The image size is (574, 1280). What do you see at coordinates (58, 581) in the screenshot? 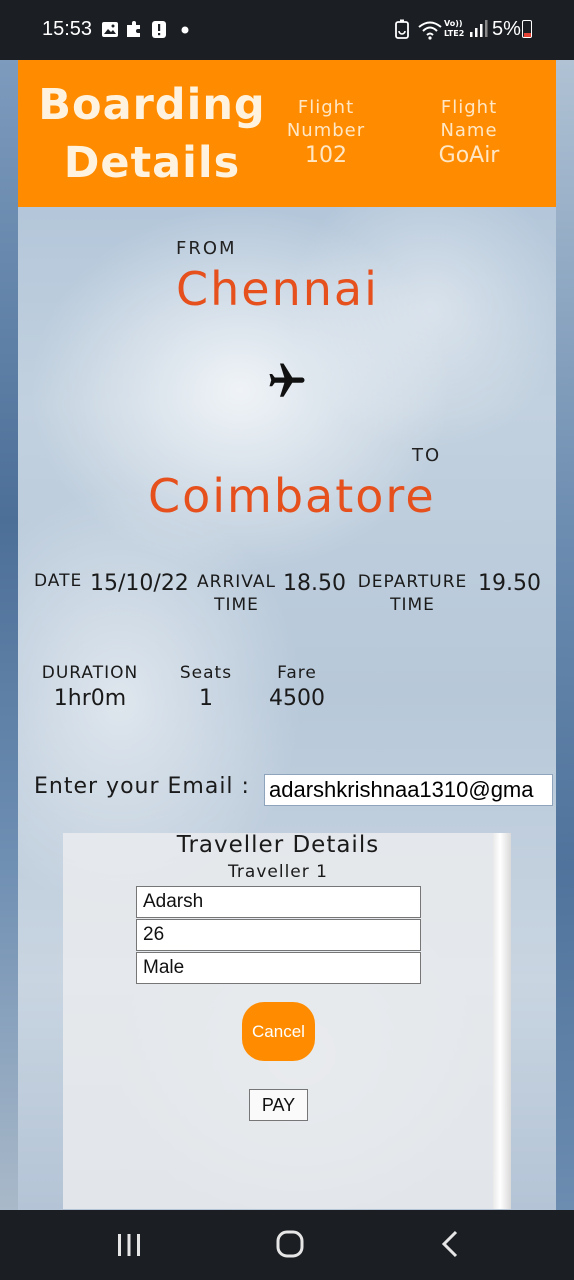
I see `date-label: DATE` at bounding box center [58, 581].